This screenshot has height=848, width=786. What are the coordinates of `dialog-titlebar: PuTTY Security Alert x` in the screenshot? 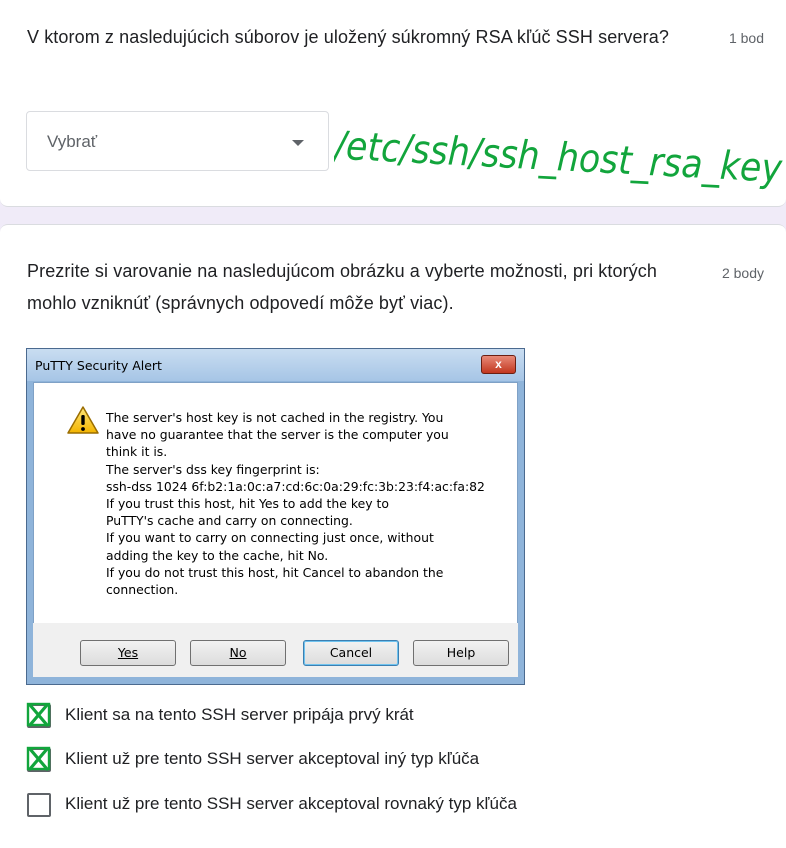 It's located at (275, 365).